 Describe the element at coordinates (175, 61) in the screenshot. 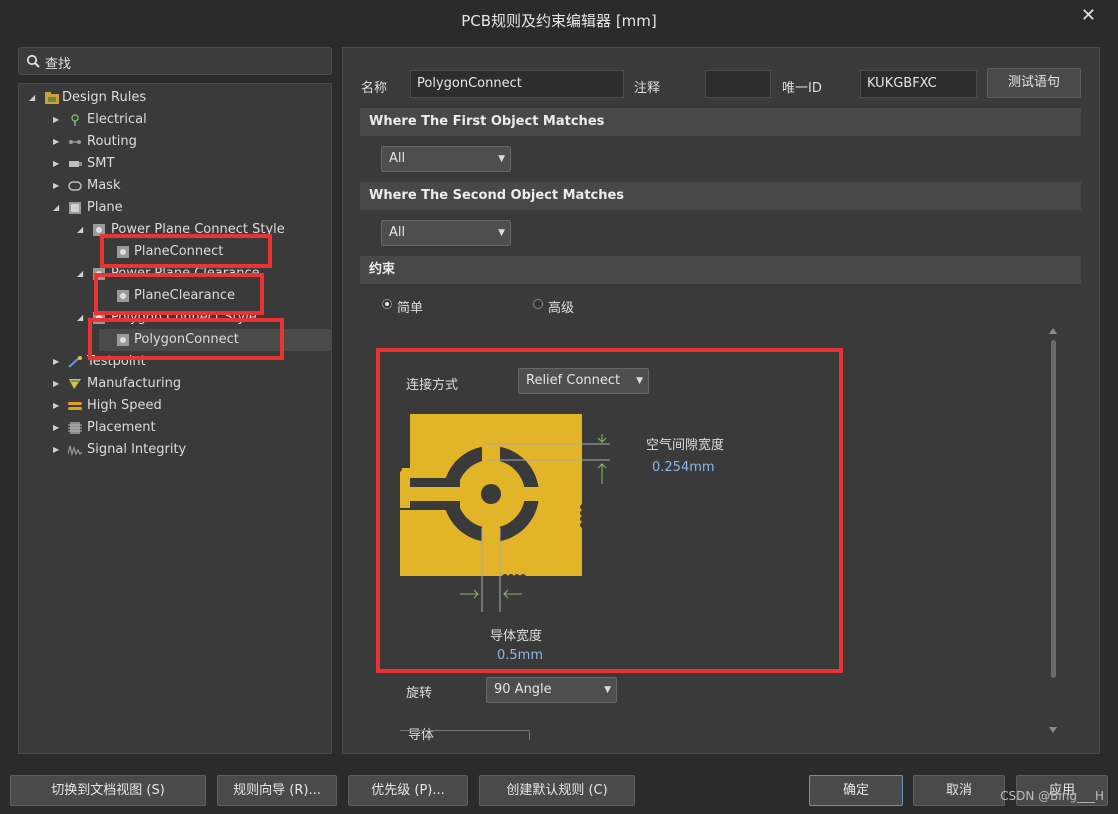

I see `search-input: 查找` at that location.